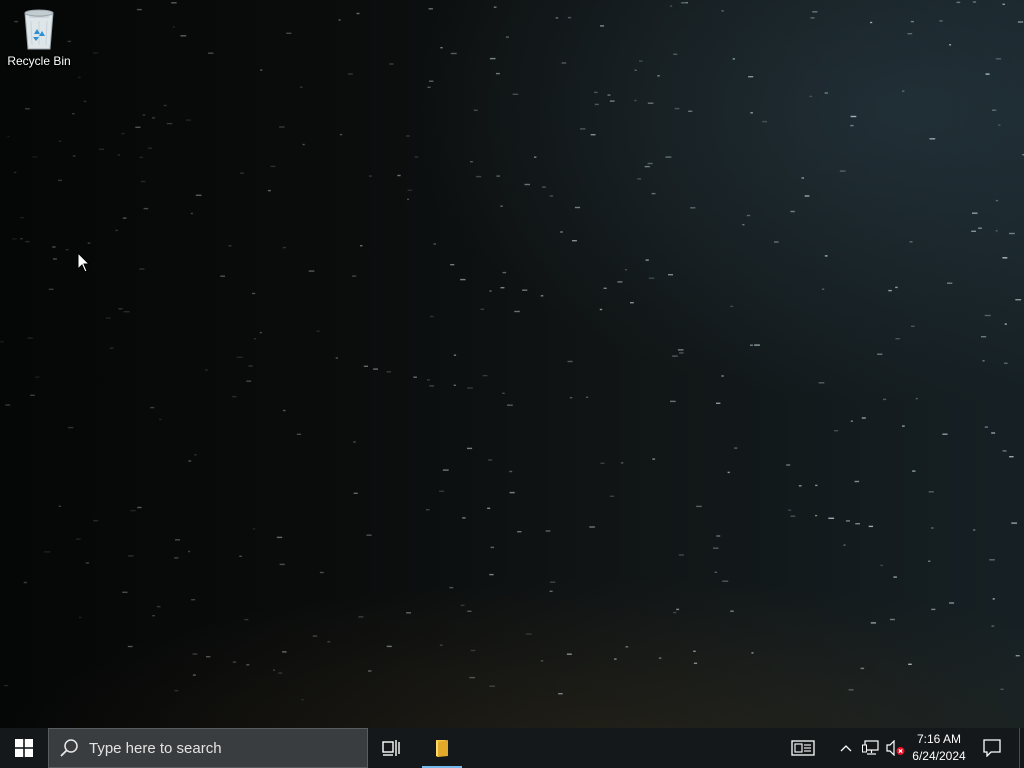 The width and height of the screenshot is (1024, 768). I want to click on notification-icon, so click(992, 748).